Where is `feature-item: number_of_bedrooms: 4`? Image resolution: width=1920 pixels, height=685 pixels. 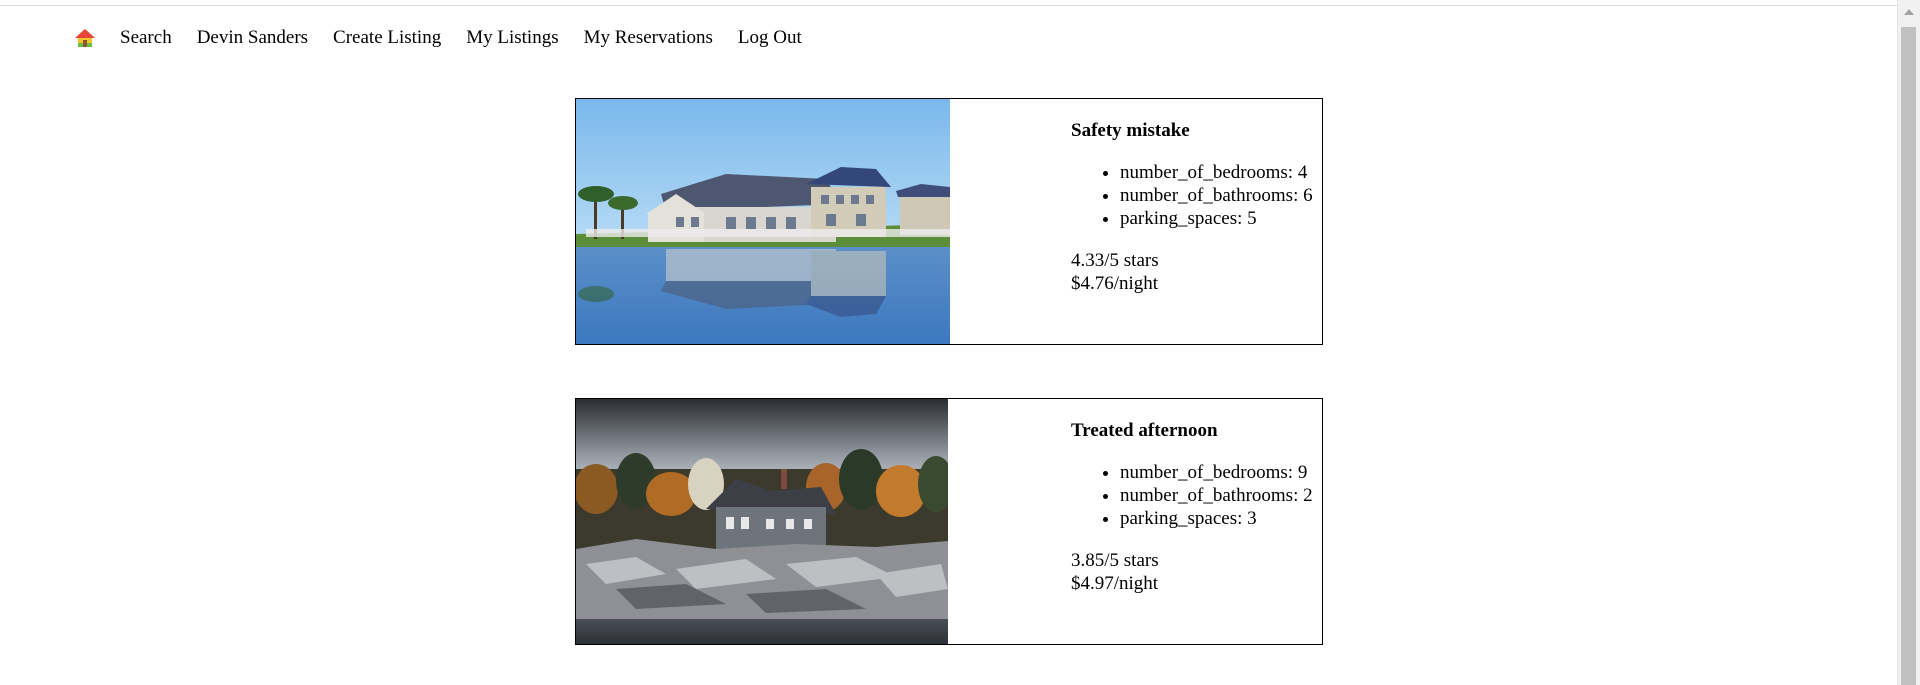
feature-item: number_of_bedrooms: 4 is located at coordinates (1216, 172).